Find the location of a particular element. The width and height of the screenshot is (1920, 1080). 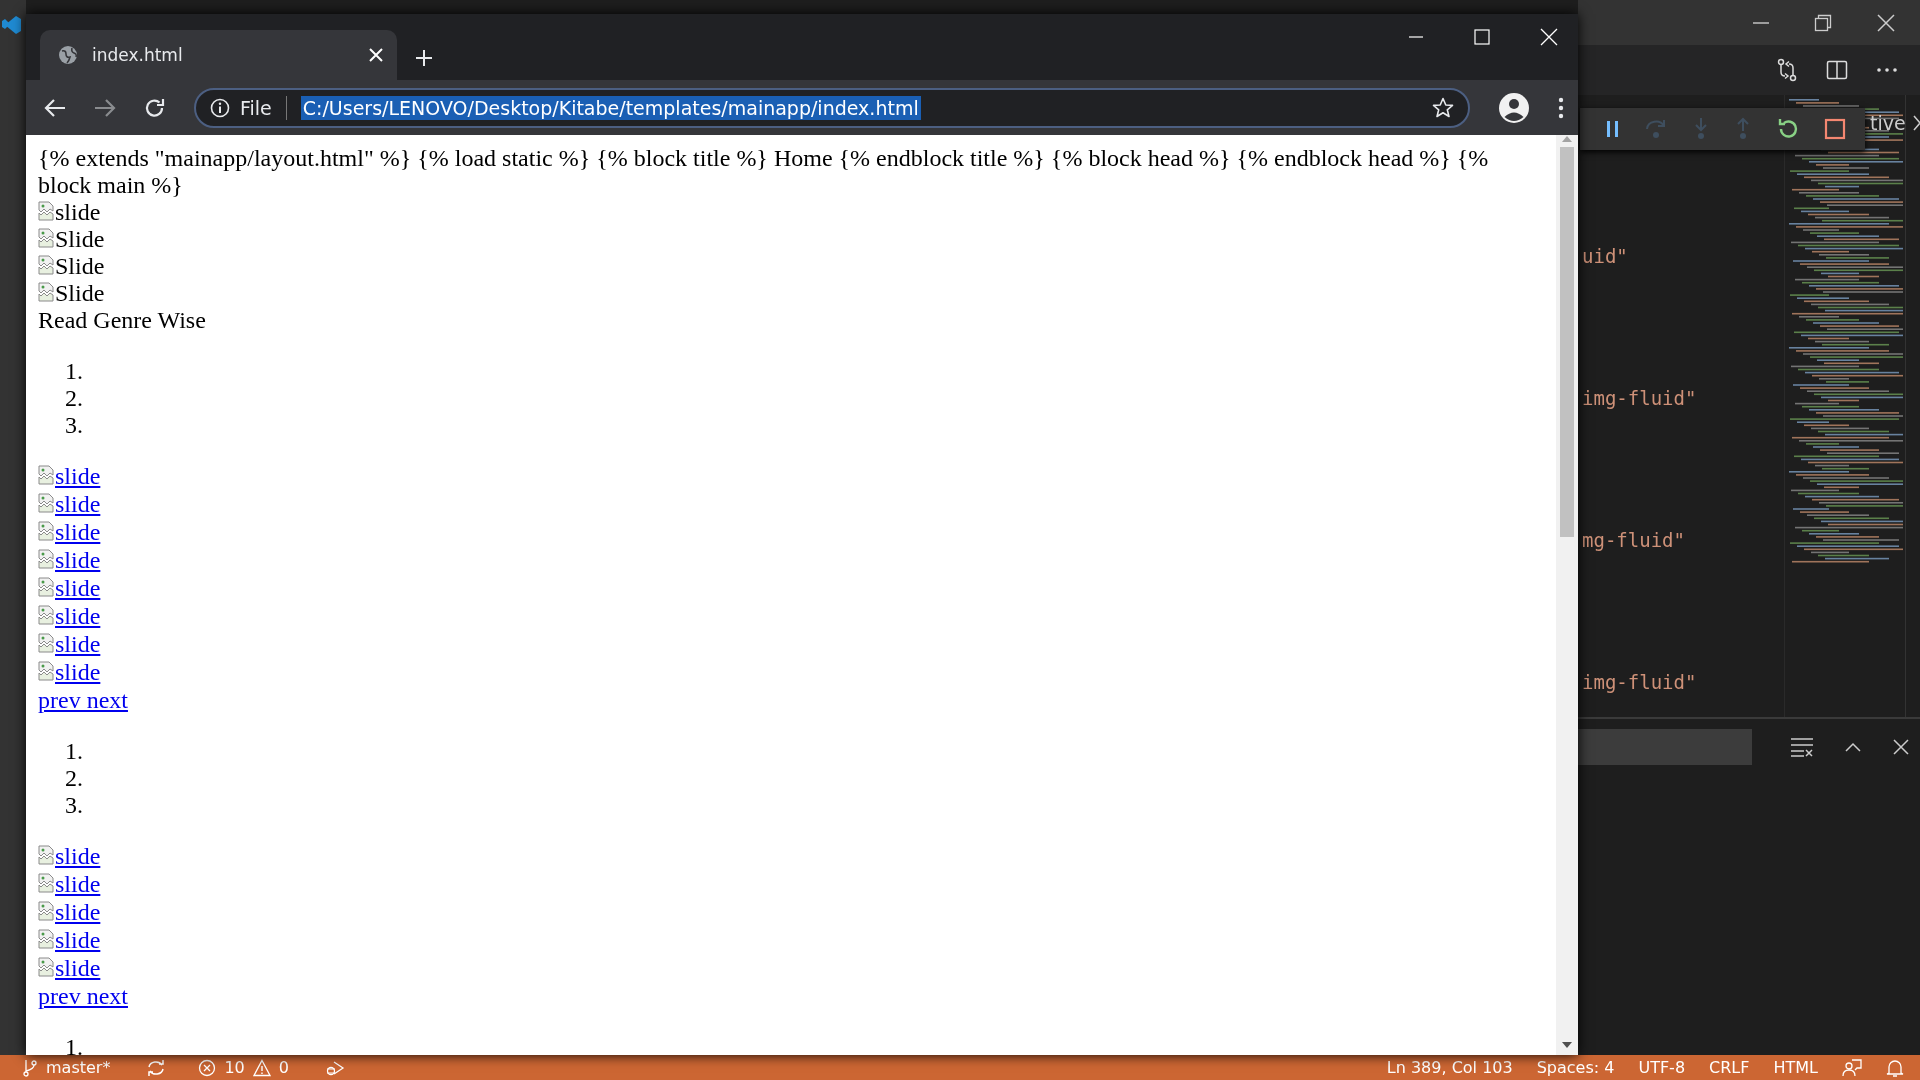

error-count: 10 is located at coordinates (234, 1067).